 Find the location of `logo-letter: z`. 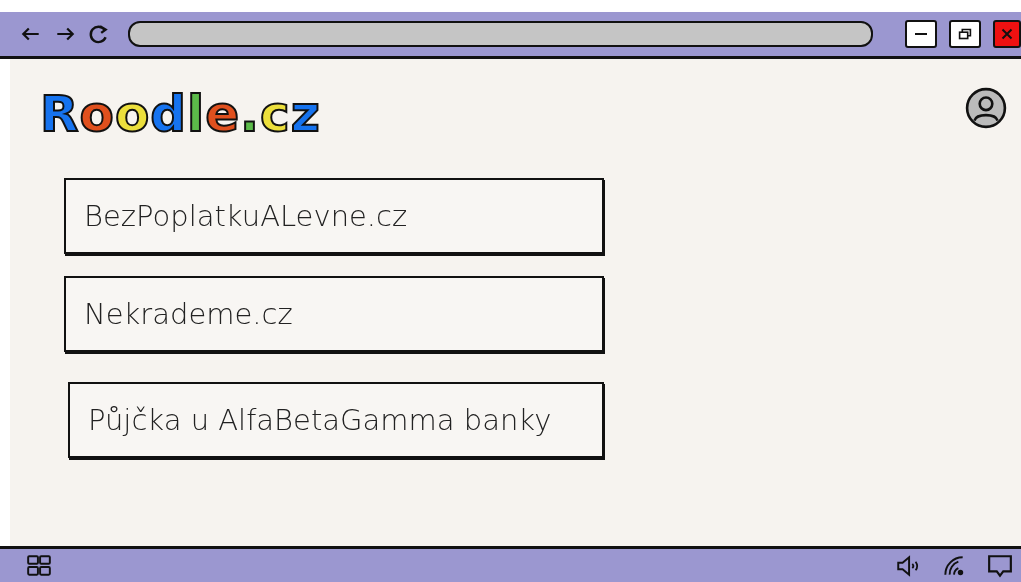

logo-letter: z is located at coordinates (305, 114).